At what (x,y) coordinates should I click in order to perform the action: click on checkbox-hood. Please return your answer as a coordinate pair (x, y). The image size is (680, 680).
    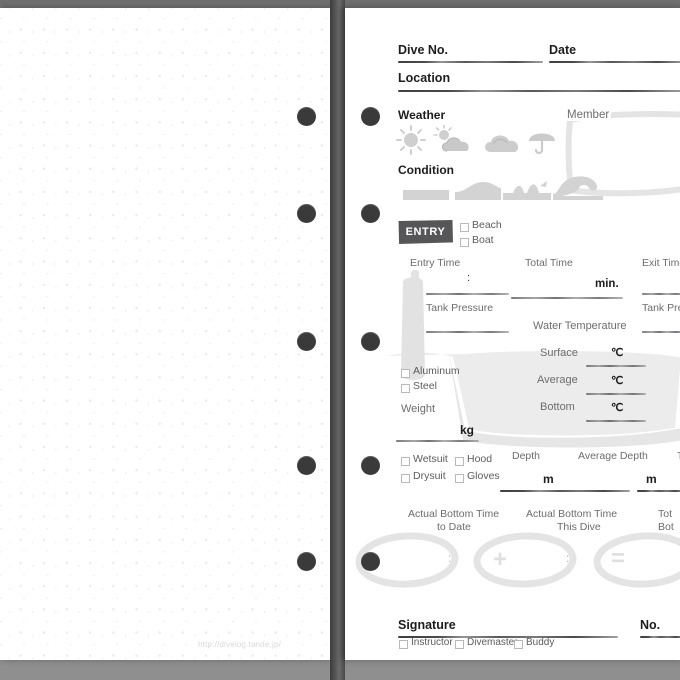
    Looking at the image, I should click on (459, 461).